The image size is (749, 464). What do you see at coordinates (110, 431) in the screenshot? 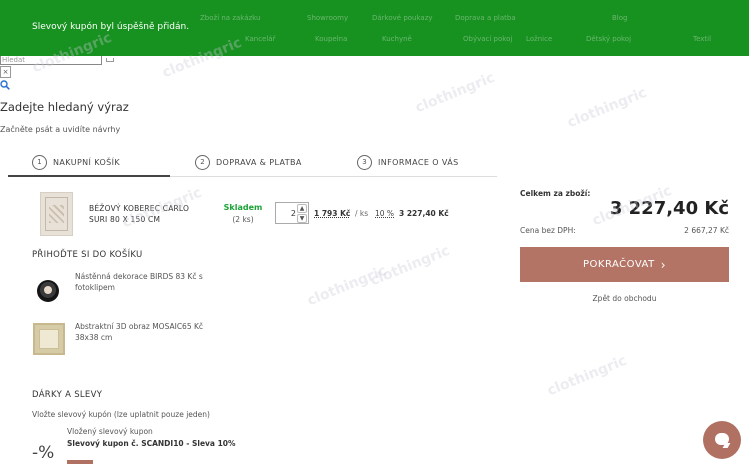
I see `coupon-label: Vložený slevový kupon` at bounding box center [110, 431].